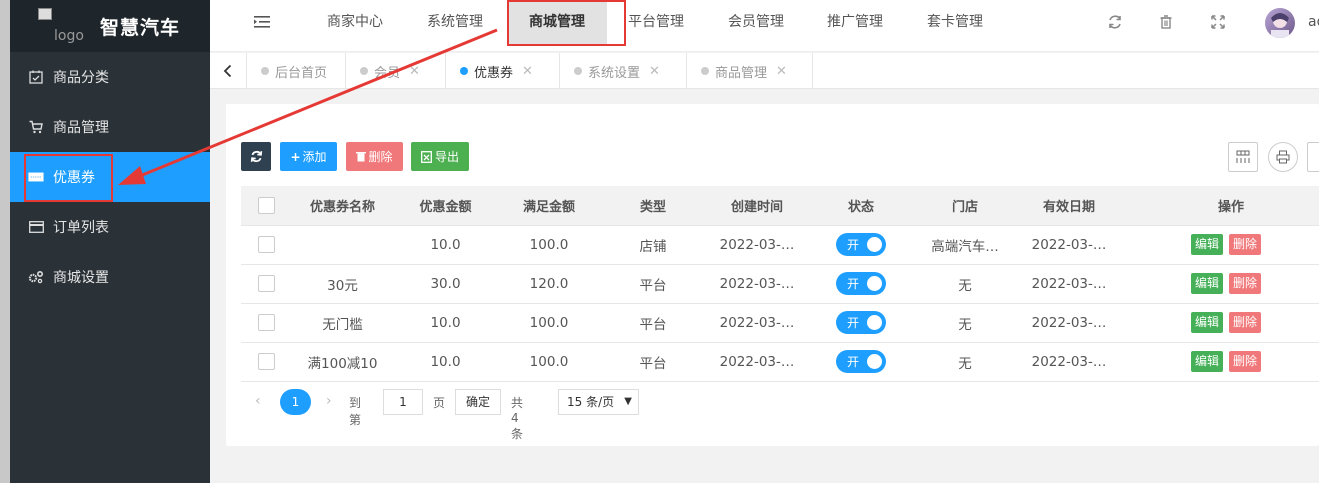 This screenshot has width=1319, height=483. I want to click on tab-label: 系统设置, so click(614, 73).